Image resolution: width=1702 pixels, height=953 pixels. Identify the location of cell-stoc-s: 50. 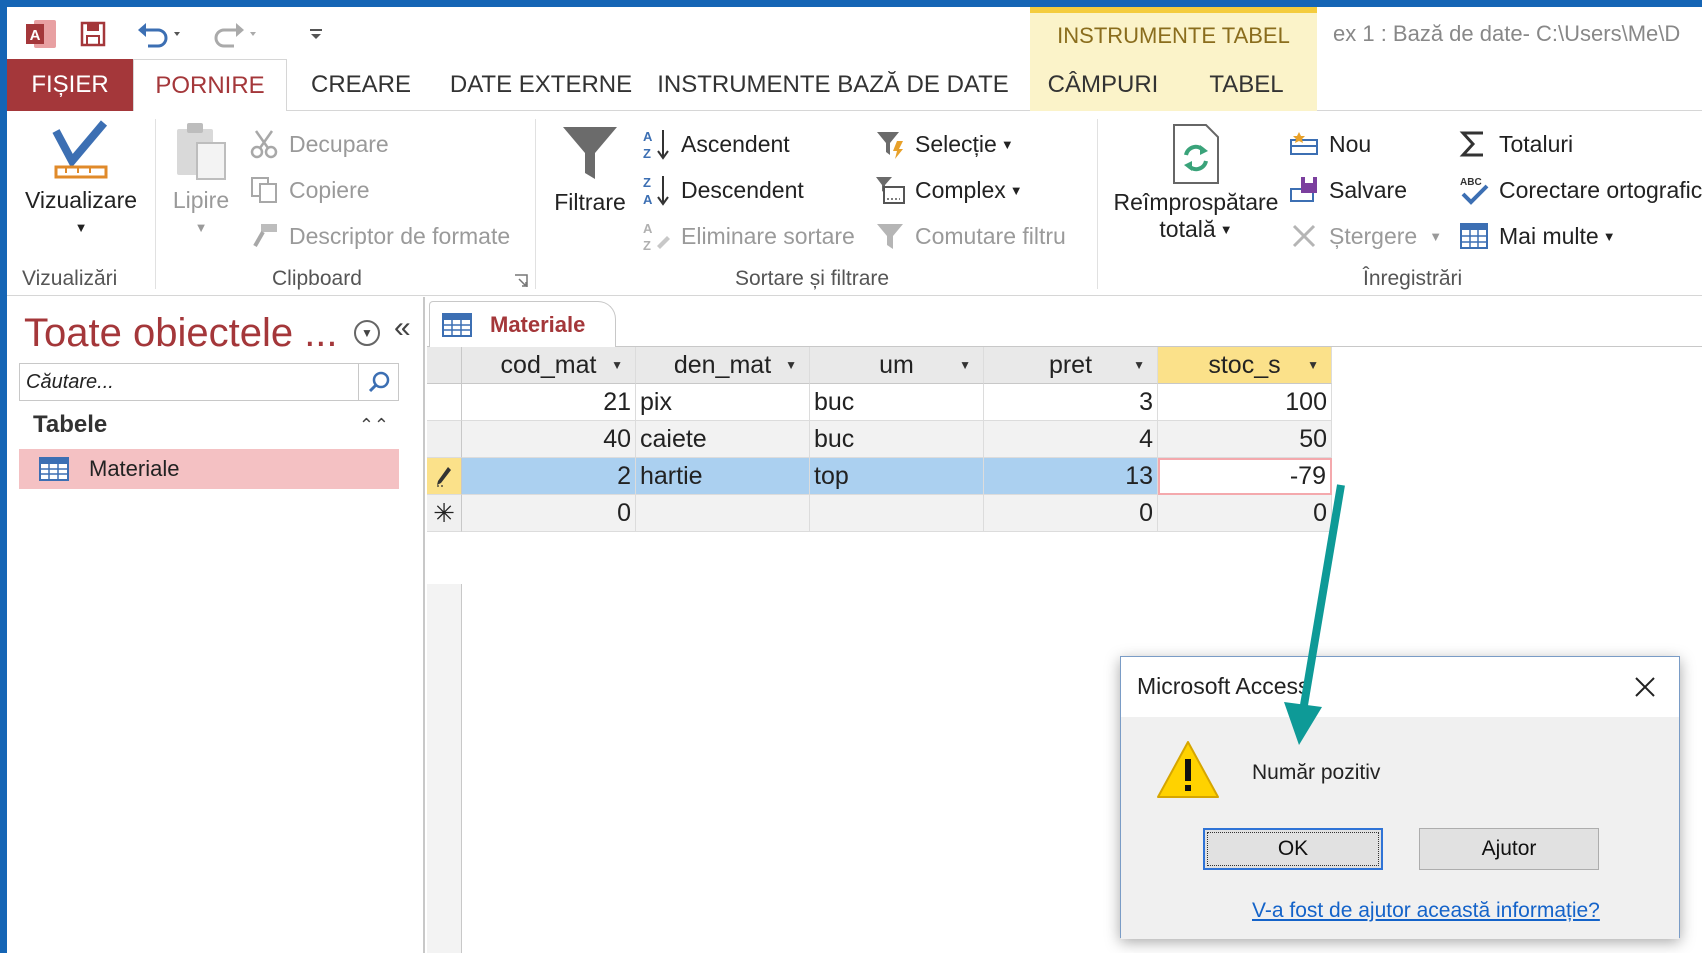
(1245, 439).